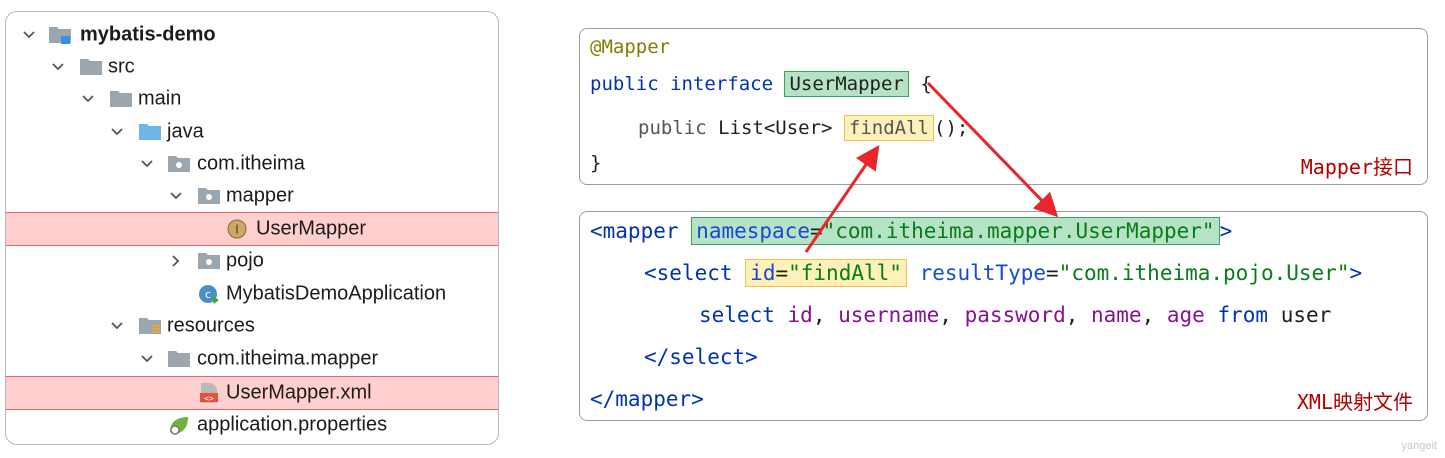 The width and height of the screenshot is (1445, 458). I want to click on close-brace-line: }, so click(595, 163).